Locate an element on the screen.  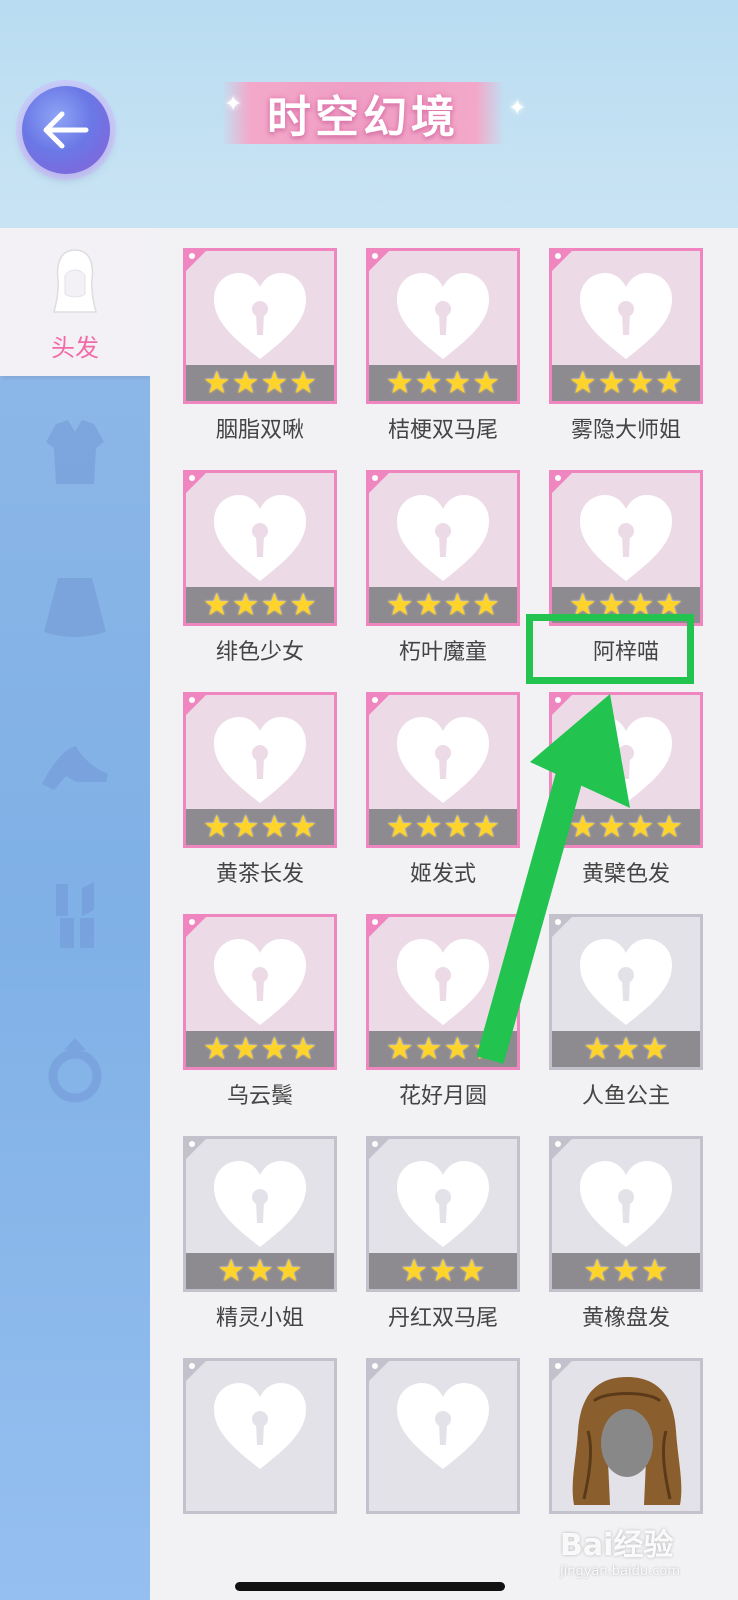
watermark-text: Bai经验 is located at coordinates (617, 1545).